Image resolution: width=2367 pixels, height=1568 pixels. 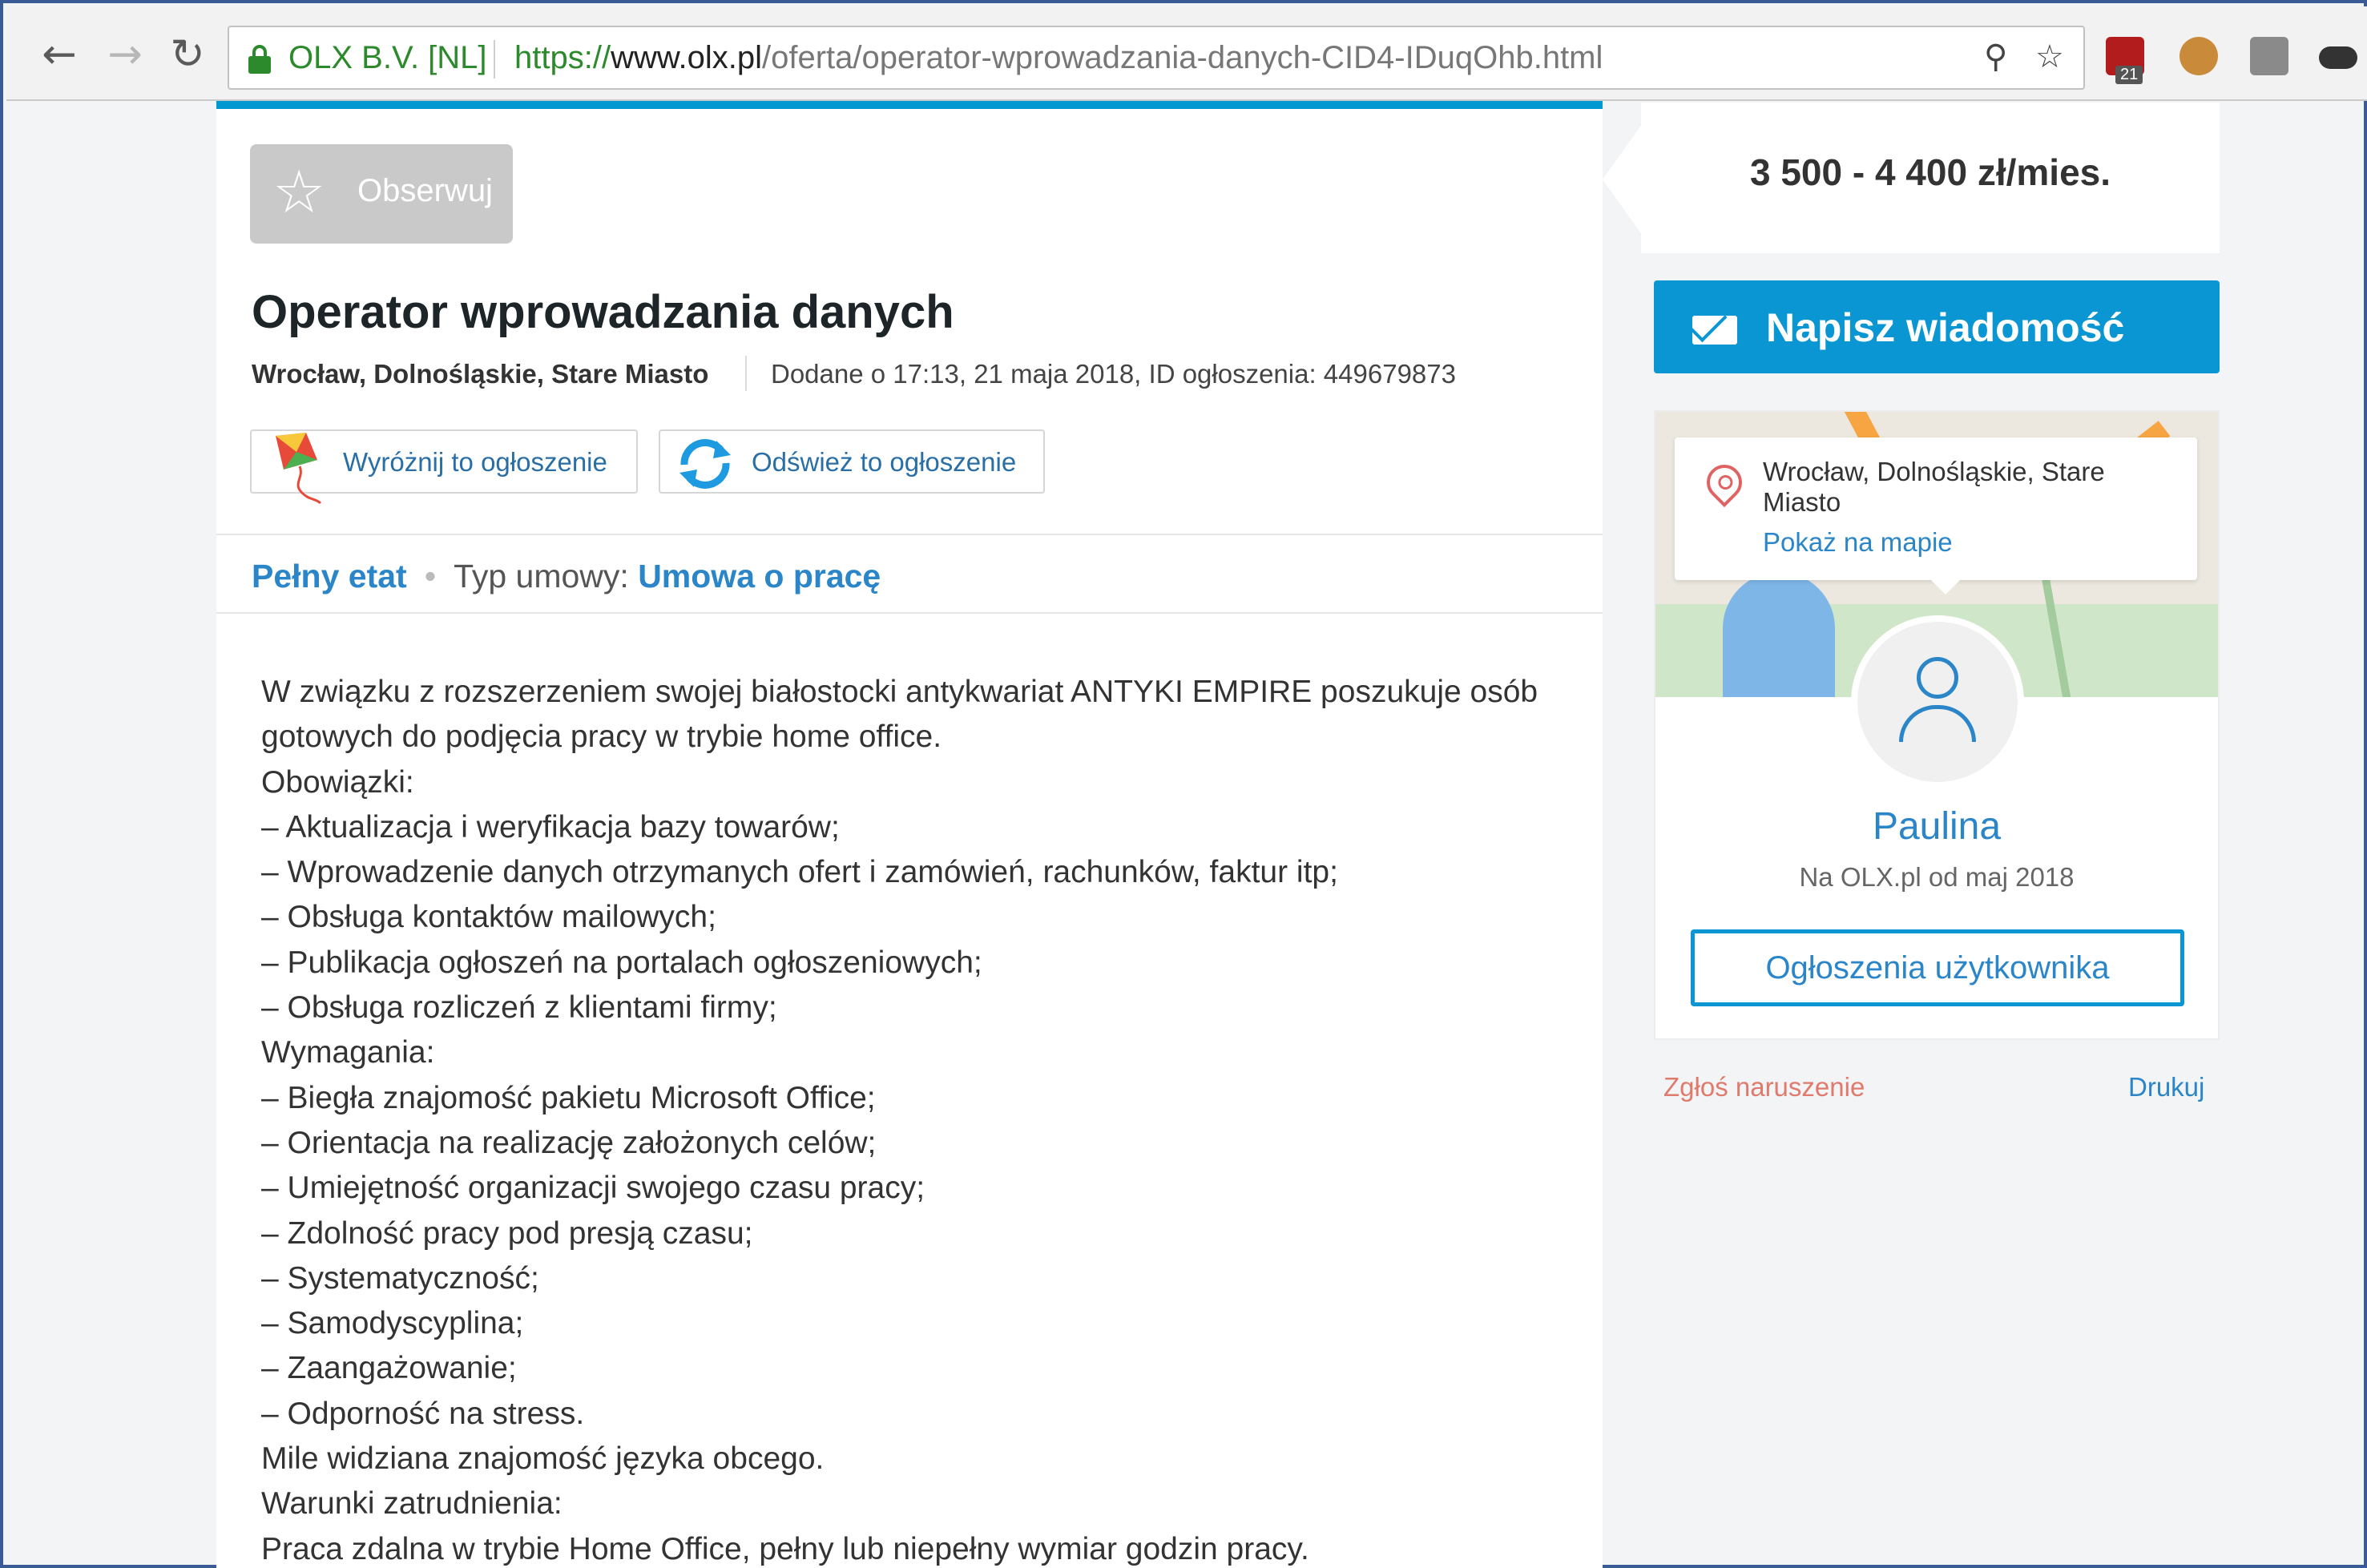 I want to click on user-icon-head, so click(x=1938, y=678).